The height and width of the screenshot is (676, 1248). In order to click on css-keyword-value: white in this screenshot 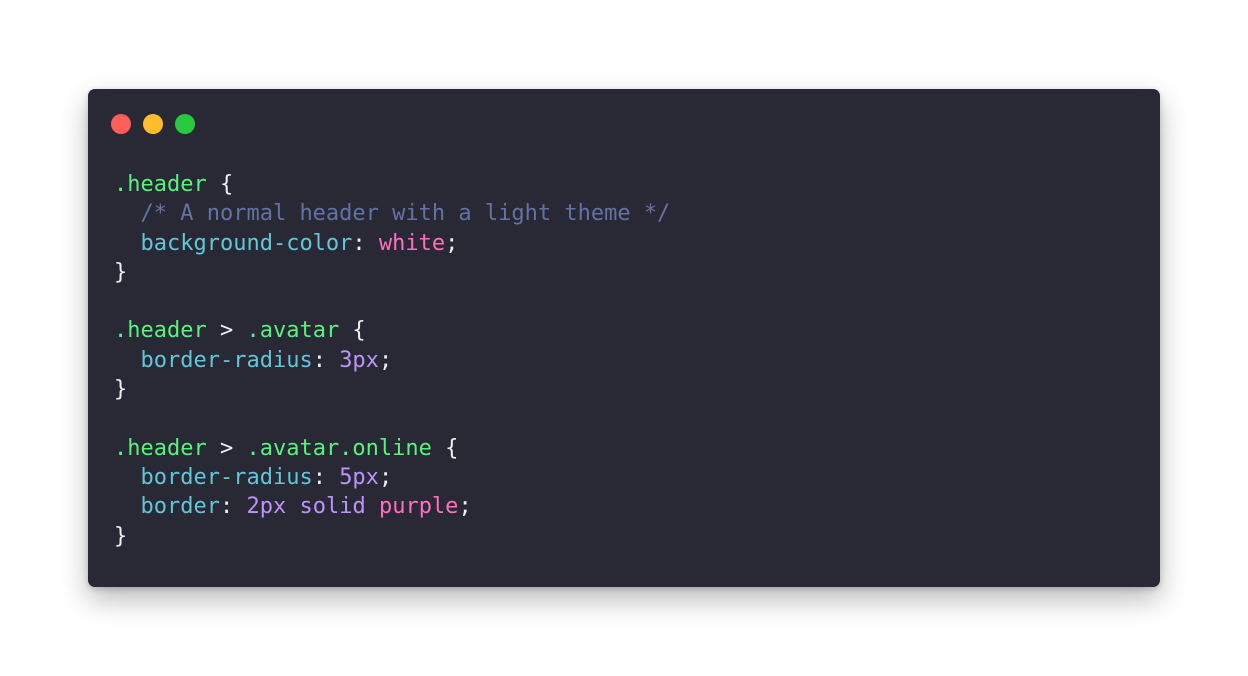, I will do `click(412, 243)`.